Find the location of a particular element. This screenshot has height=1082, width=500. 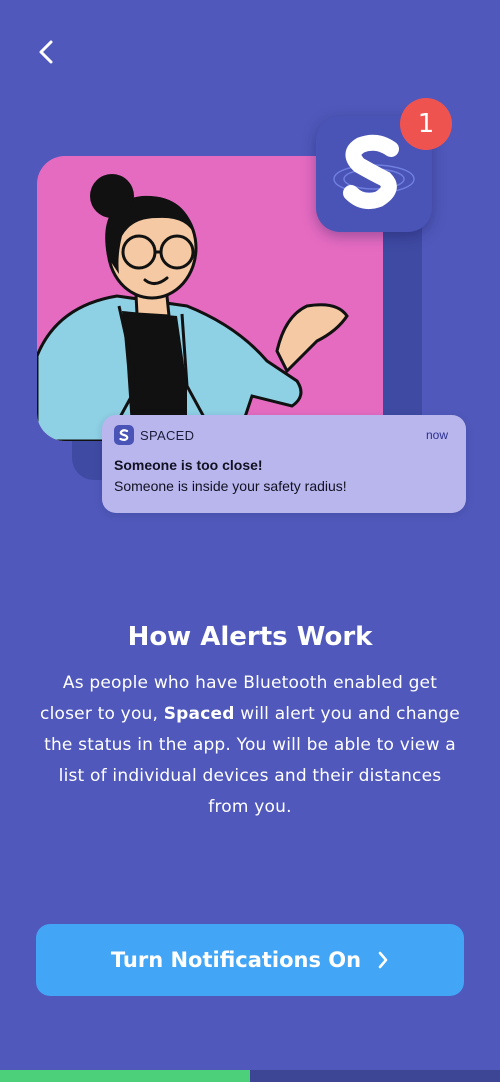

notification-count-badge: 1 is located at coordinates (426, 124).